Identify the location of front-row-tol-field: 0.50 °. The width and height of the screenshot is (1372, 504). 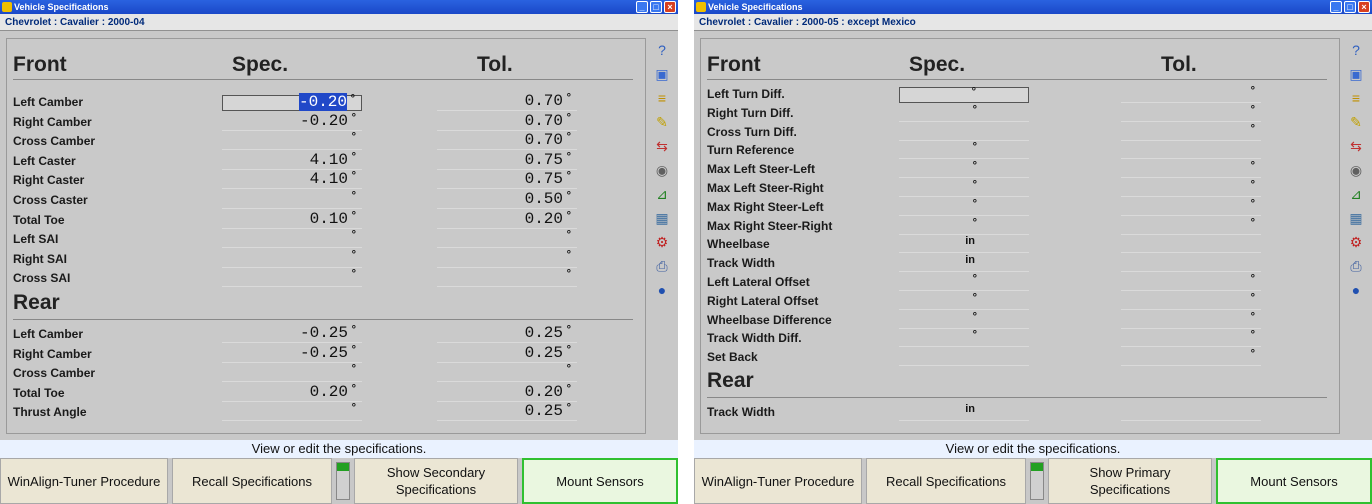
(507, 199).